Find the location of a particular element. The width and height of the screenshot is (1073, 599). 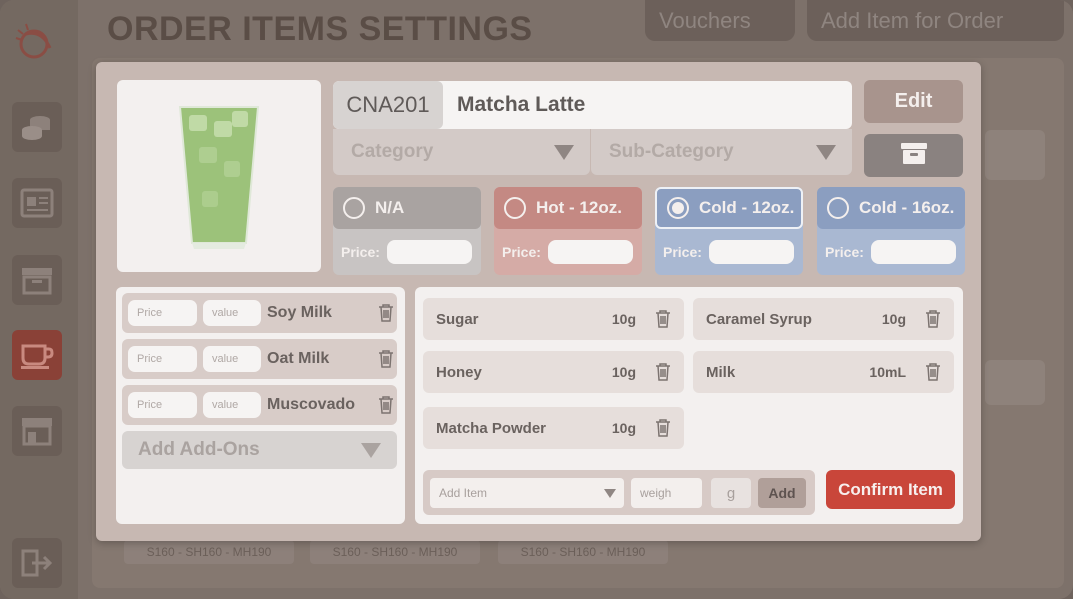

size-label: N/A is located at coordinates (390, 207).